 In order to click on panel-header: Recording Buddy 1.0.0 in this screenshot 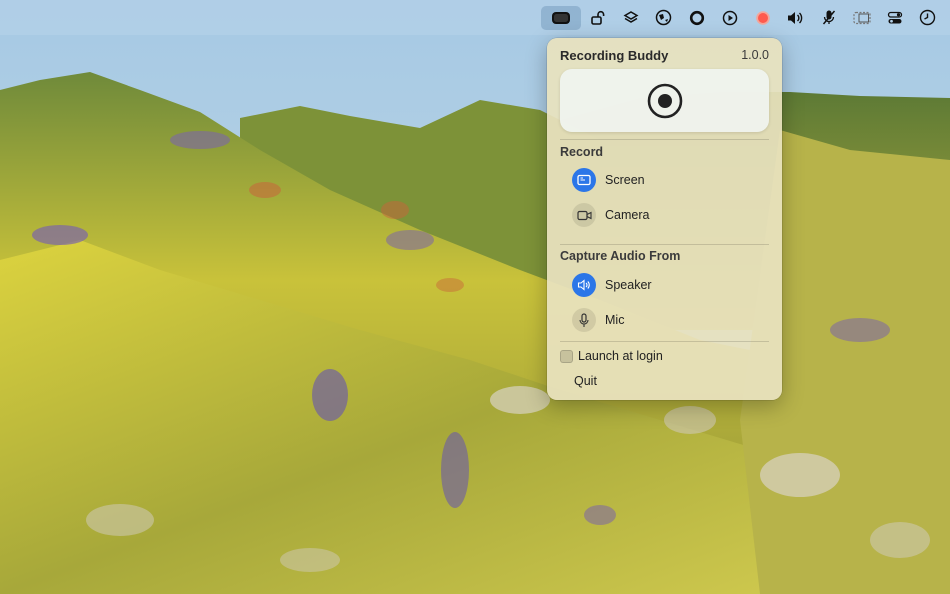, I will do `click(664, 55)`.